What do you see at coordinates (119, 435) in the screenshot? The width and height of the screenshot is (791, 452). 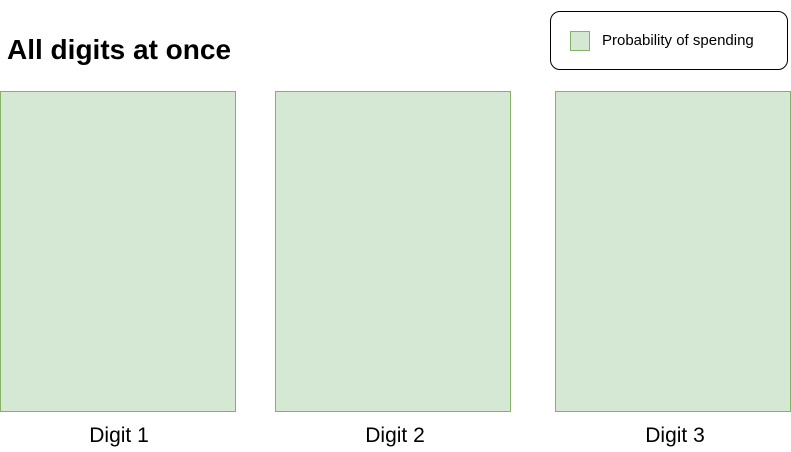 I see `digit-1-label: Digit 1` at bounding box center [119, 435].